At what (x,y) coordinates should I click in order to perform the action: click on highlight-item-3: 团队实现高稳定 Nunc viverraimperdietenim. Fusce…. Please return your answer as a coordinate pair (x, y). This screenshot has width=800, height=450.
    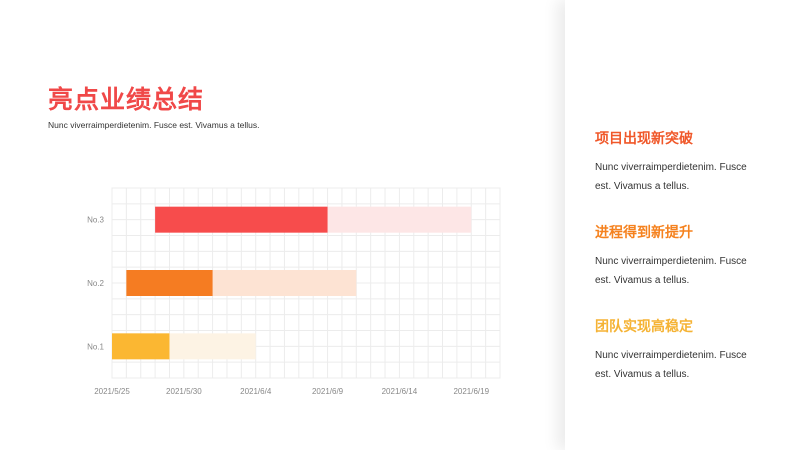
    Looking at the image, I should click on (680, 350).